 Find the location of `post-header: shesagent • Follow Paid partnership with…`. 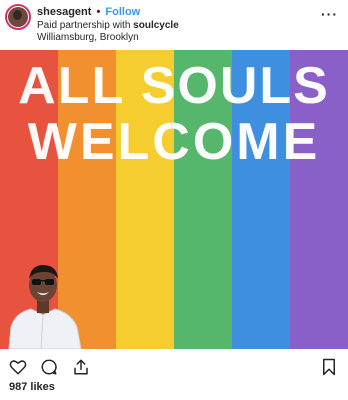

post-header: shesagent • Follow Paid partnership with… is located at coordinates (174, 25).